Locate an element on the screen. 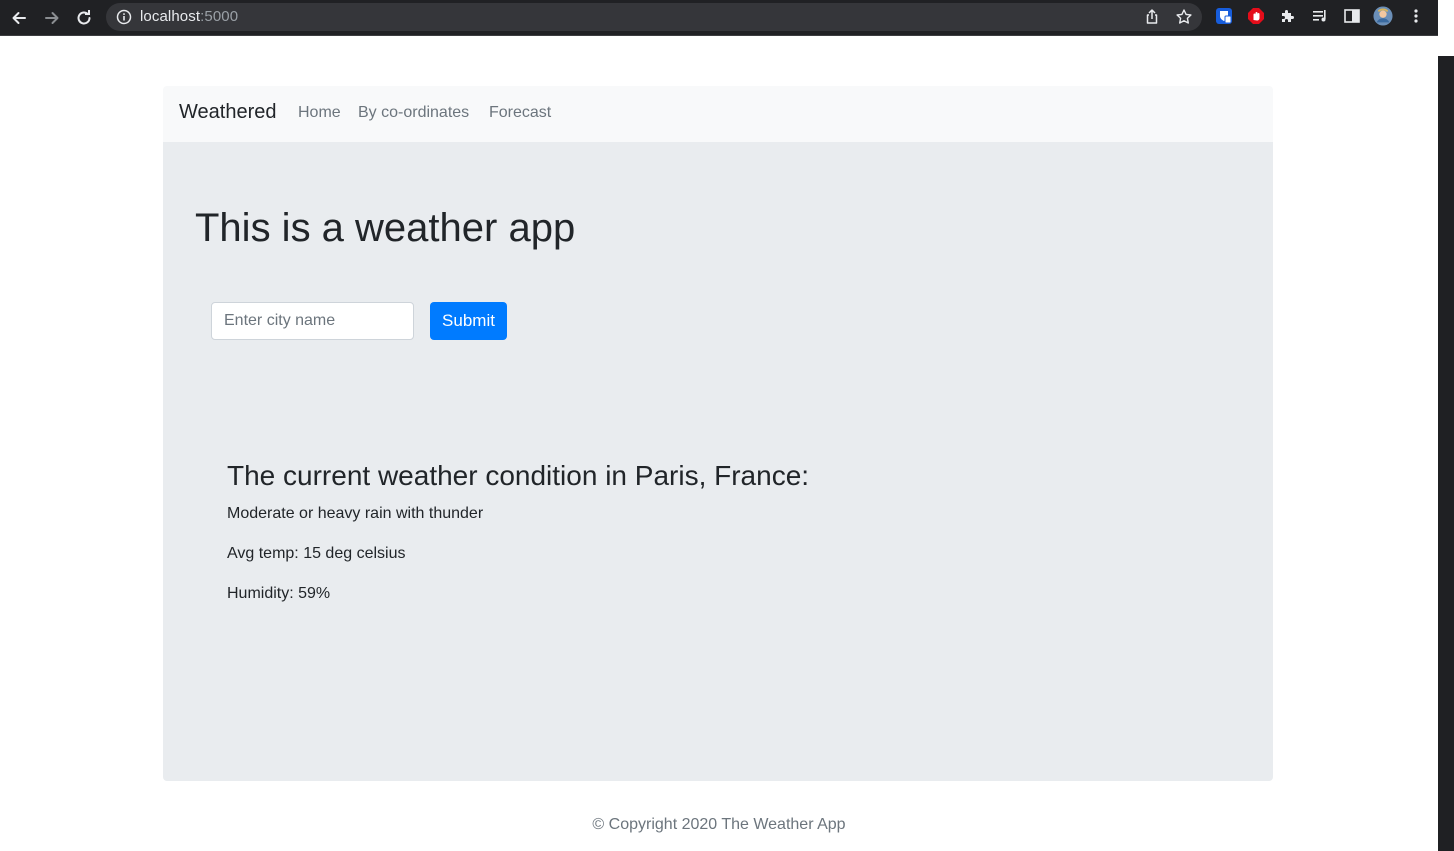  nav-link-home: Home is located at coordinates (319, 113).